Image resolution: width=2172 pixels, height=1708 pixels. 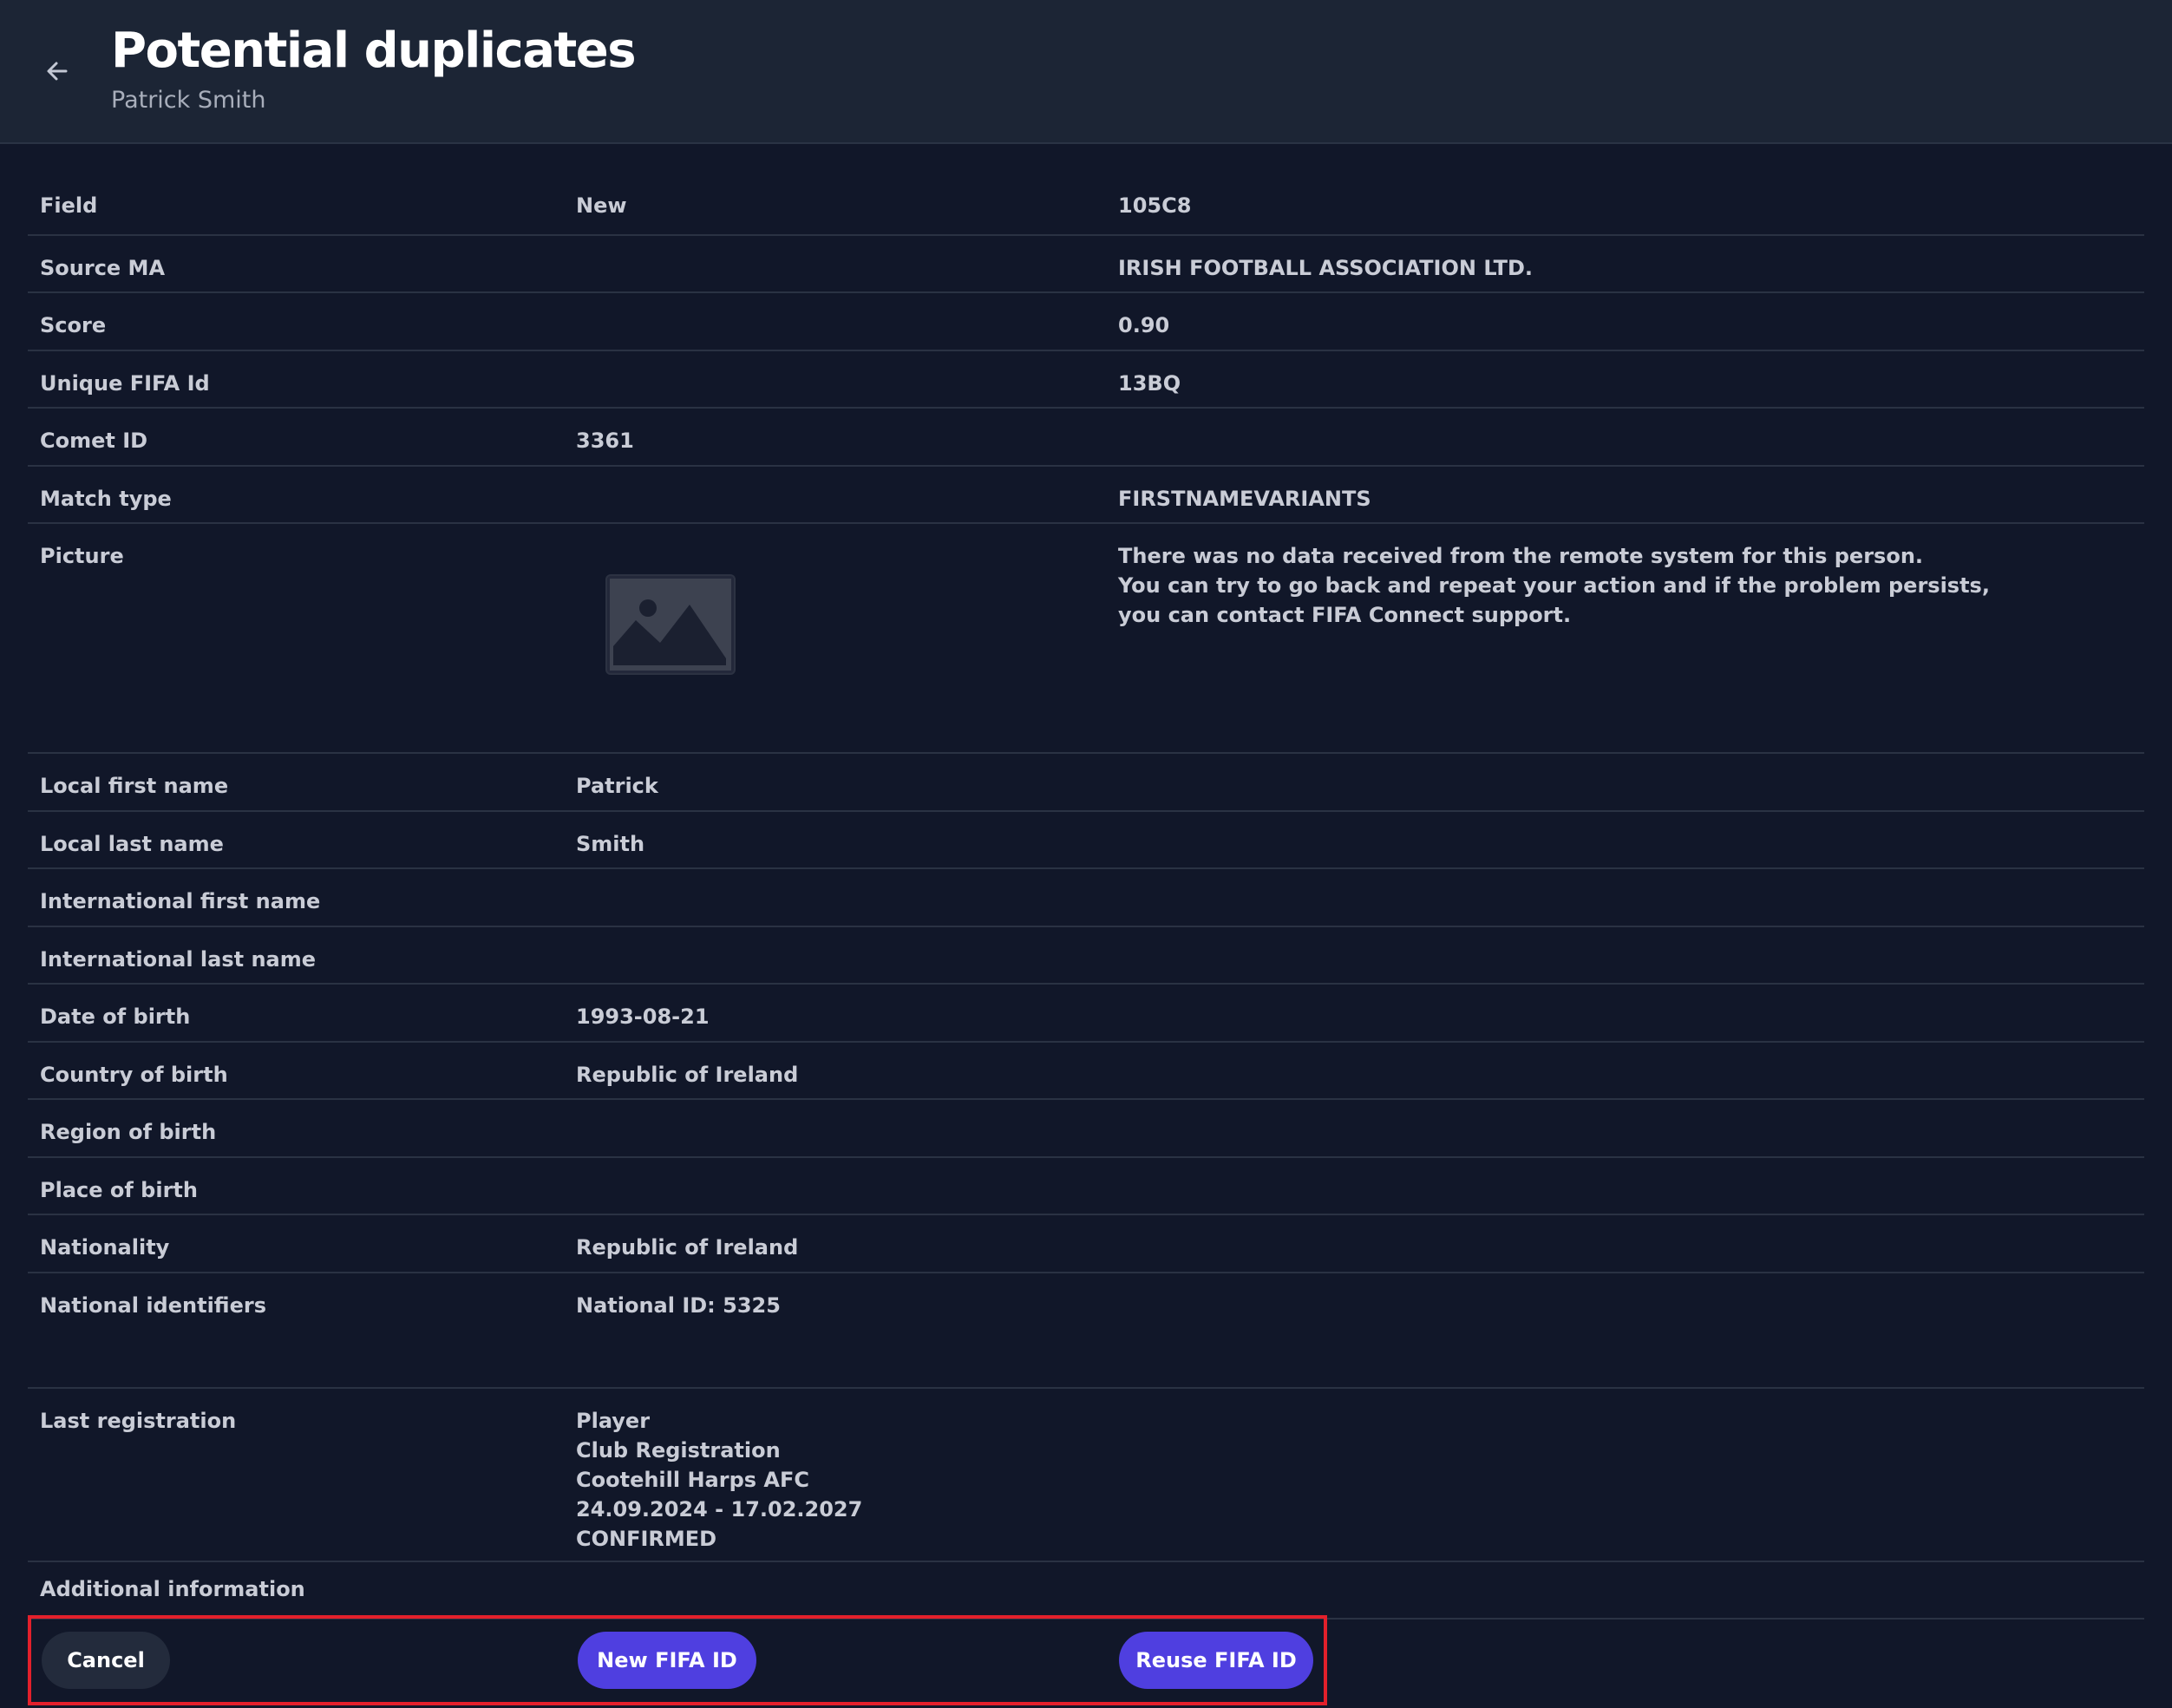 I want to click on field-label: Source MA, so click(x=103, y=268).